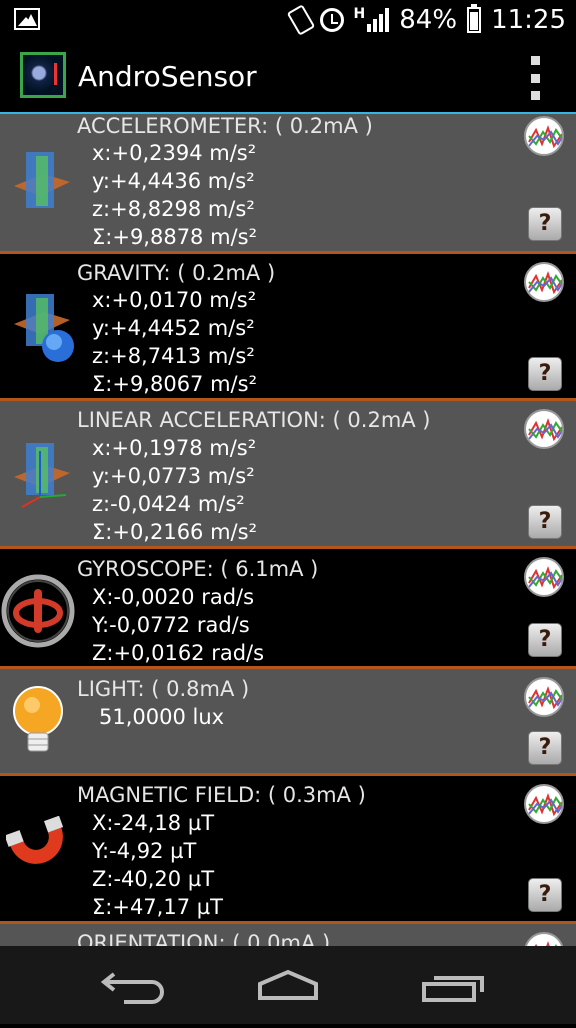  I want to click on sensor-value: Σ:+0,2166 m/s², so click(174, 532).